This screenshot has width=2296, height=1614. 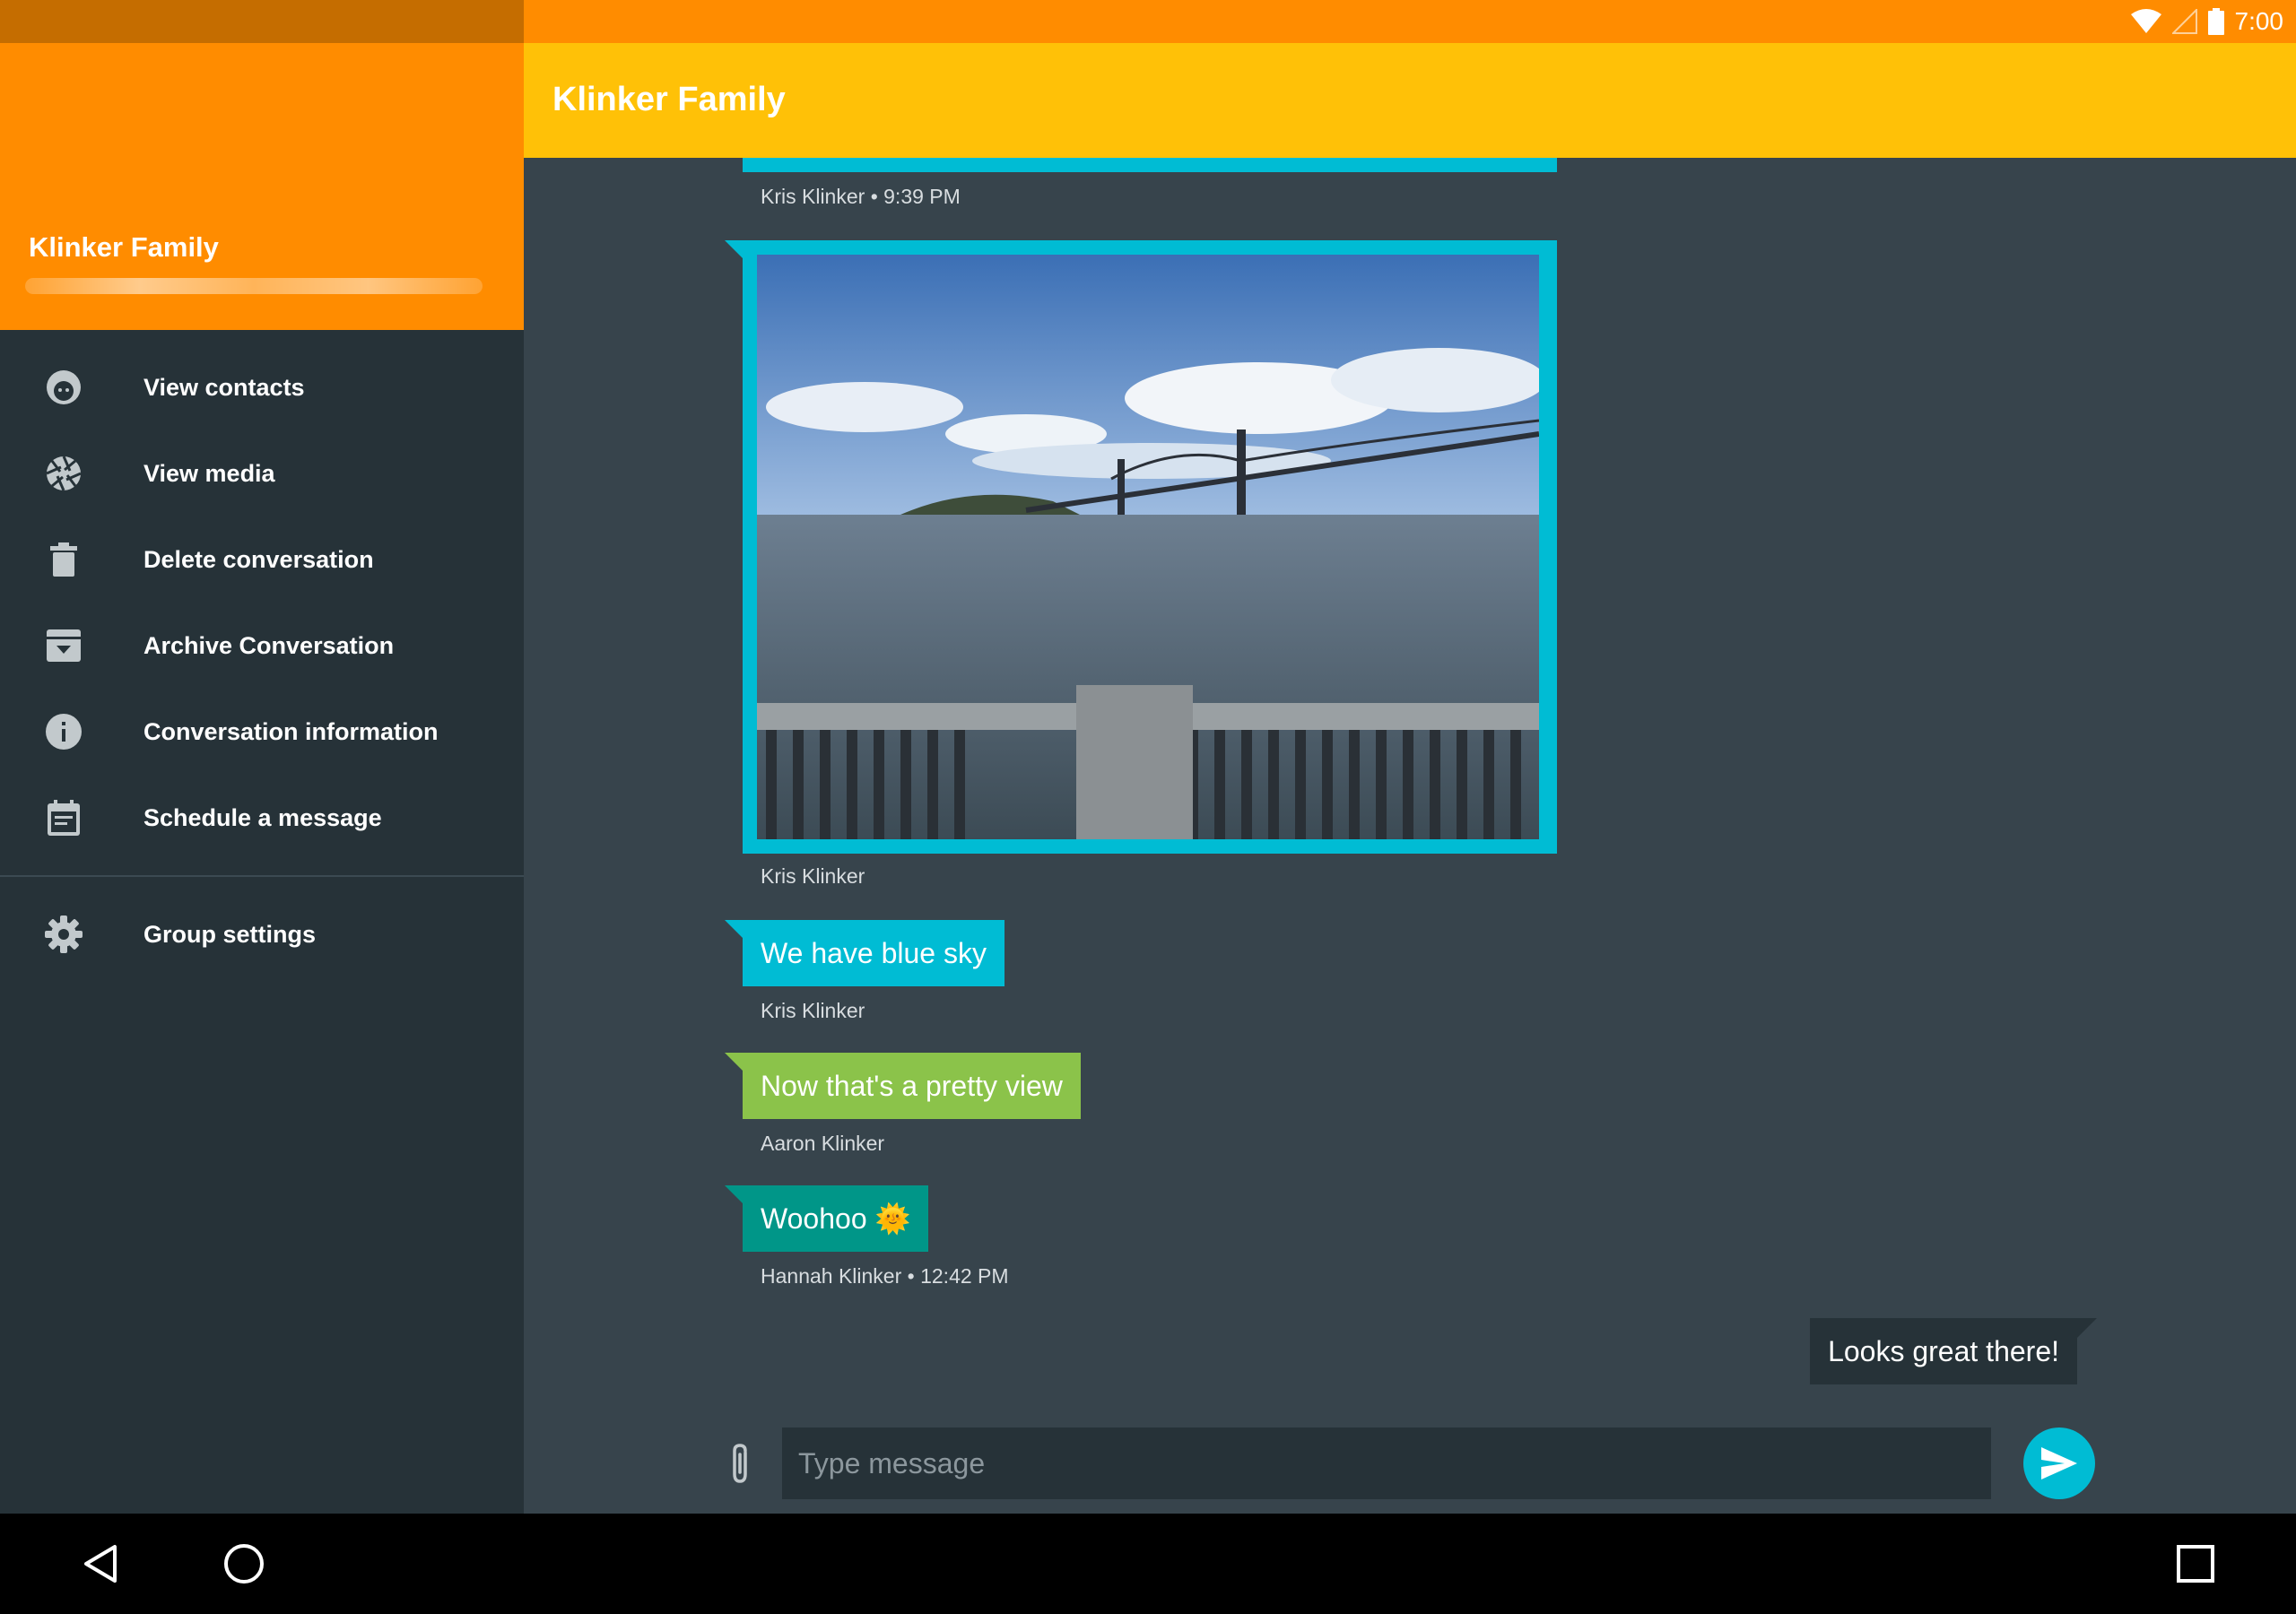 I want to click on redacted-subtitle, so click(x=254, y=286).